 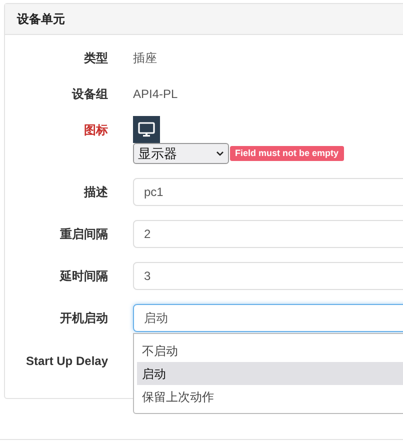 What do you see at coordinates (67, 361) in the screenshot?
I see `field-label: Start Up Delay` at bounding box center [67, 361].